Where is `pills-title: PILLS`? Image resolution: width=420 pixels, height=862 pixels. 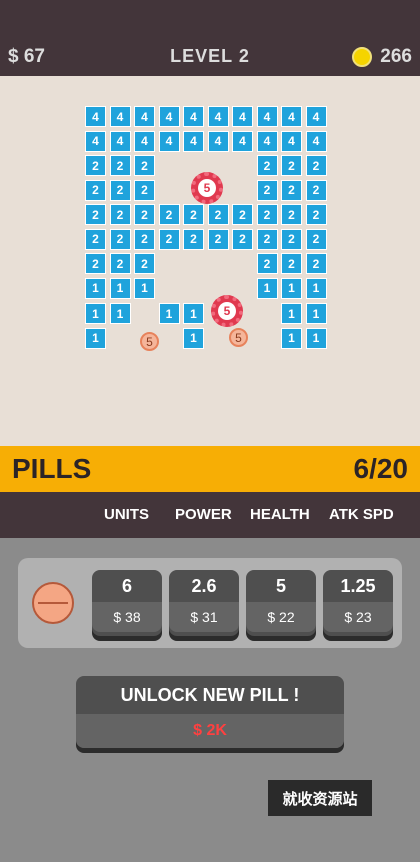 pills-title: PILLS is located at coordinates (52, 468).